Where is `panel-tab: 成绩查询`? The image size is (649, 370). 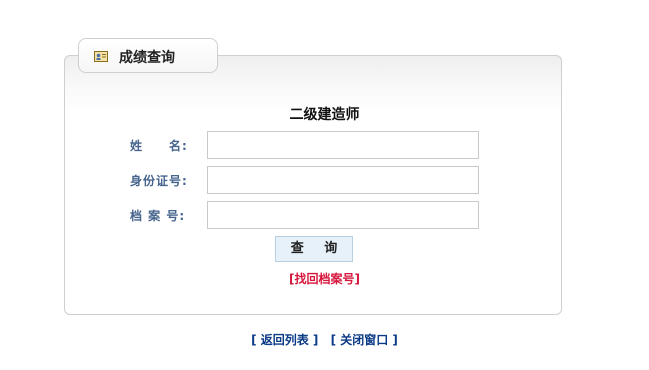 panel-tab: 成绩查询 is located at coordinates (148, 55).